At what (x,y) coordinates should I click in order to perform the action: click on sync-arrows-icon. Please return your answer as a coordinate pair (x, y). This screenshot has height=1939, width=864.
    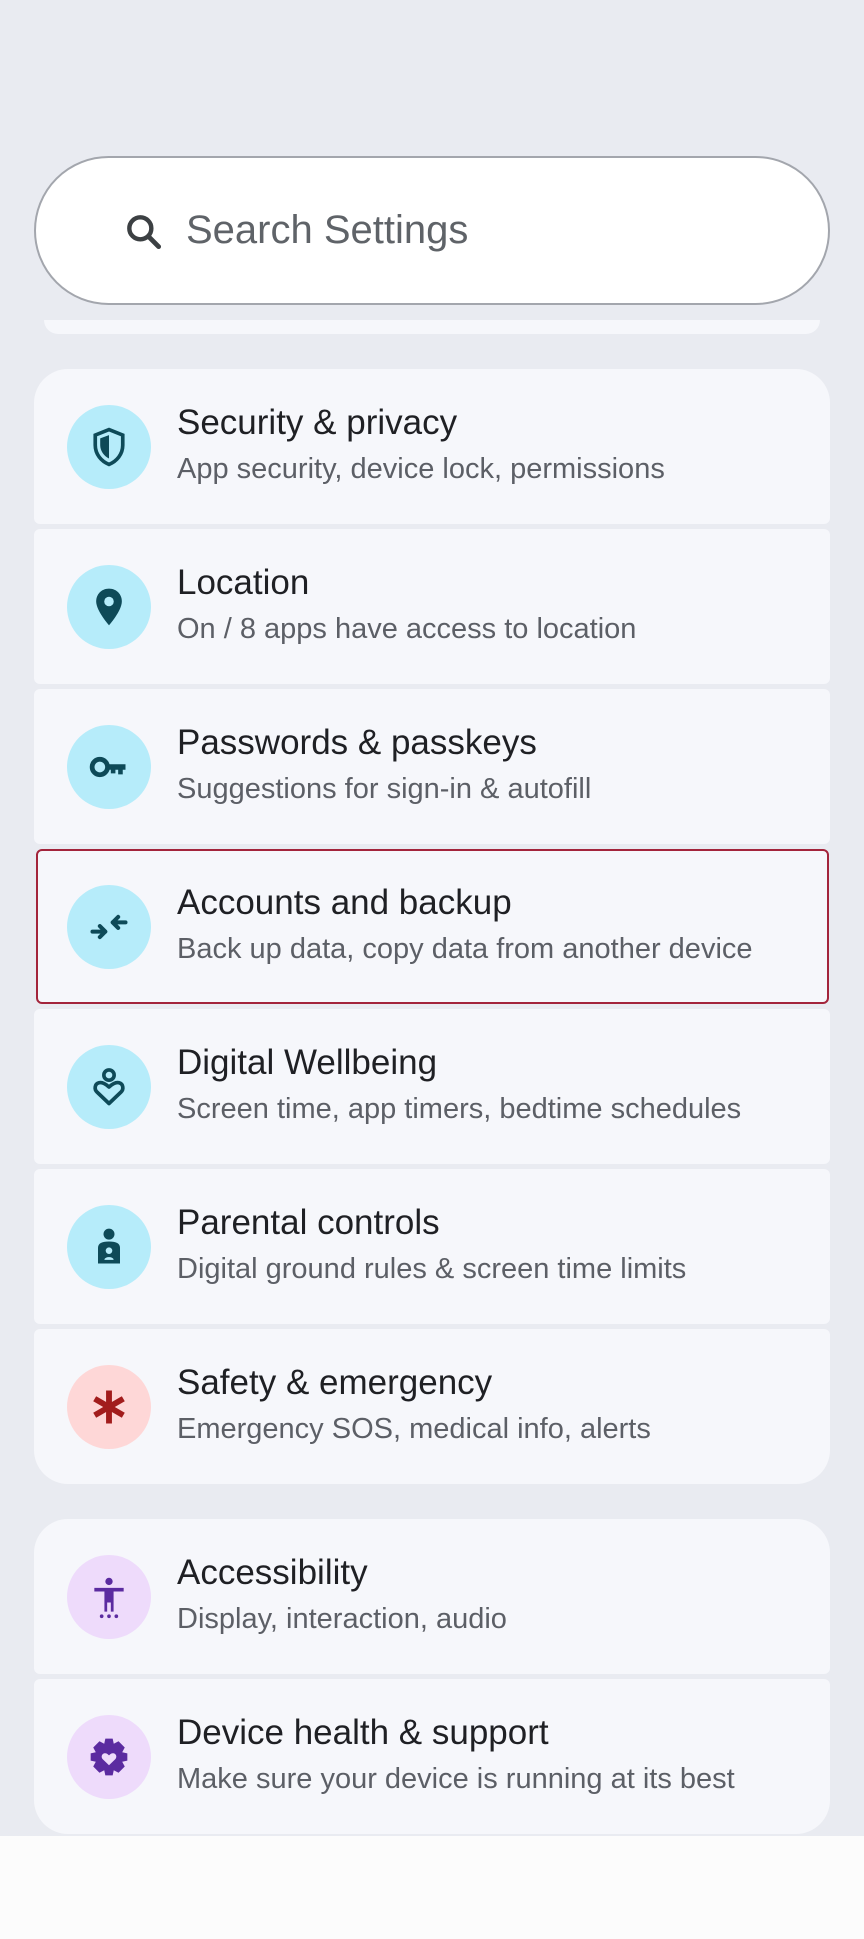
    Looking at the image, I should click on (109, 927).